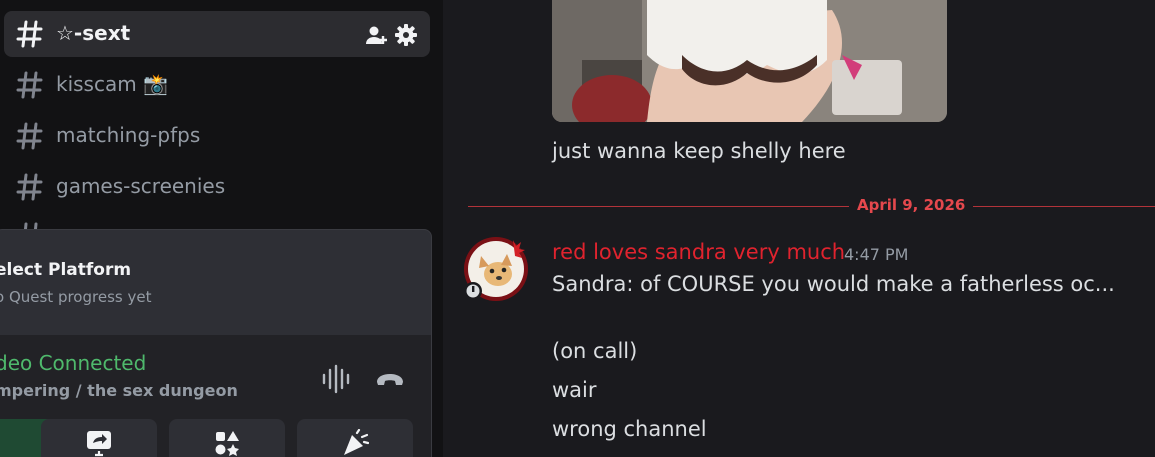 This screenshot has height=457, width=1155. I want to click on message-author: red loves sandra very much, so click(698, 252).